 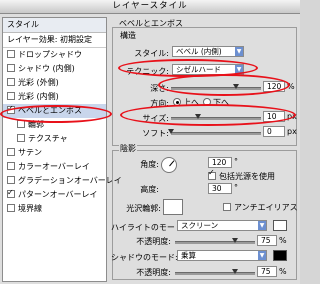 What do you see at coordinates (38, 82) in the screenshot?
I see `sidebar-item-label: 光彩 (外側)` at bounding box center [38, 82].